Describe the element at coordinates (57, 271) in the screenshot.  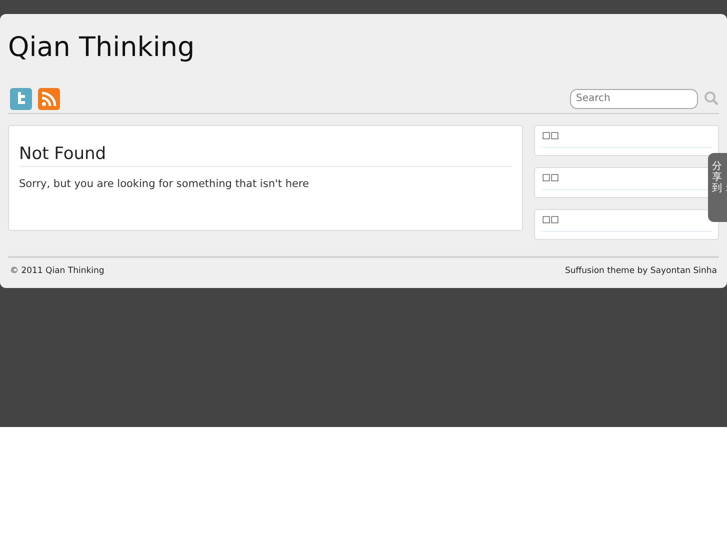
I see `copyright-text: © 2011 Qian Thinking` at that location.